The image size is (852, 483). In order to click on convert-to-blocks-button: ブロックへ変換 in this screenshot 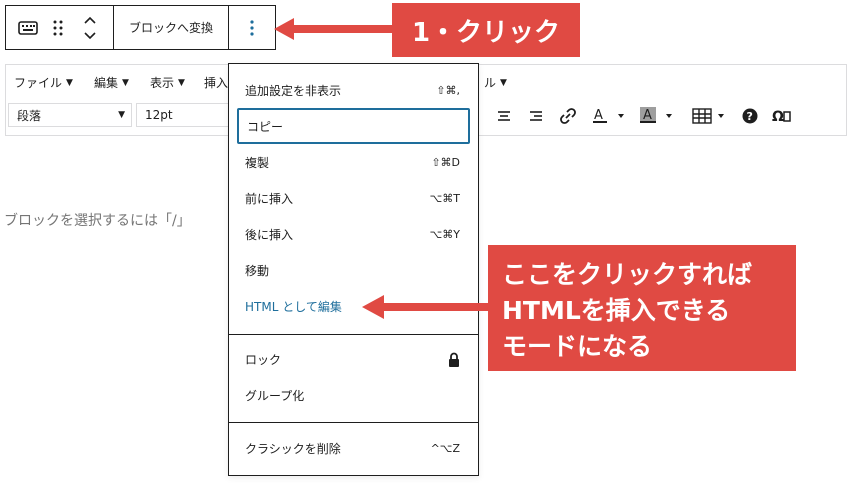, I will do `click(171, 27)`.